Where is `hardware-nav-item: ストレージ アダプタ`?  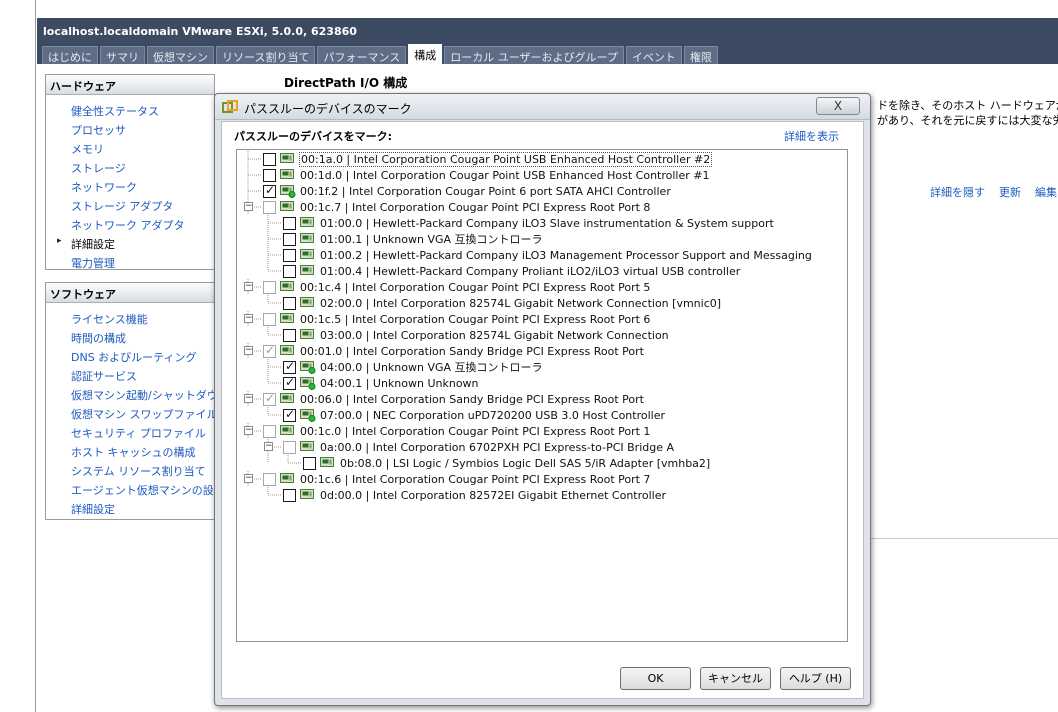
hardware-nav-item: ストレージ アダプタ is located at coordinates (130, 205).